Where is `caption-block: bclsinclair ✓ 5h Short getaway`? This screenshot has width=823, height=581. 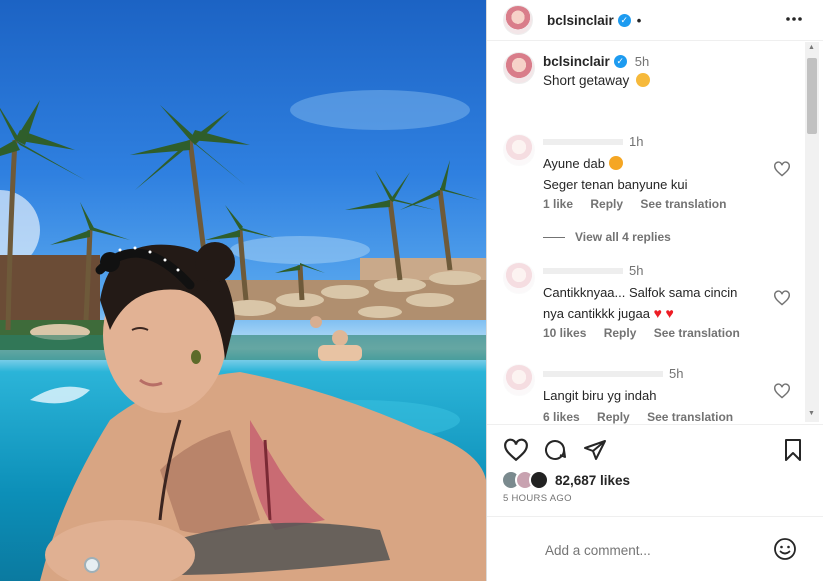
caption-block: bclsinclair ✓ 5h Short getaway is located at coordinates (597, 71).